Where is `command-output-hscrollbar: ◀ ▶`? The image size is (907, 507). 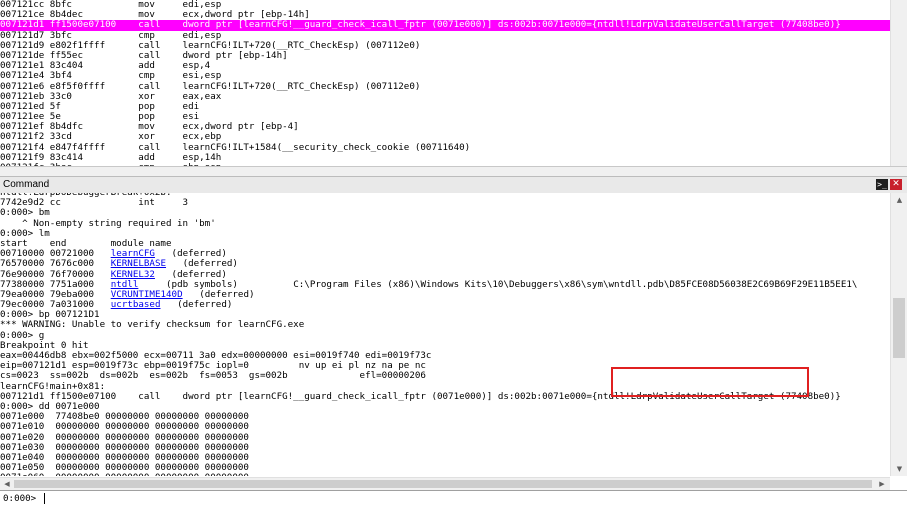 command-output-hscrollbar: ◀ ▶ is located at coordinates (445, 483).